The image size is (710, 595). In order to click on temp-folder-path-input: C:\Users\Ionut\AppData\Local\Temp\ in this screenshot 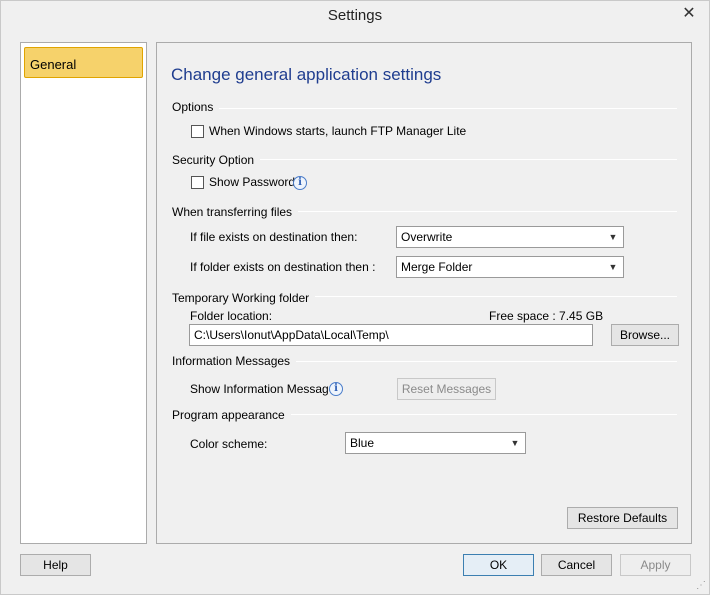, I will do `click(391, 335)`.